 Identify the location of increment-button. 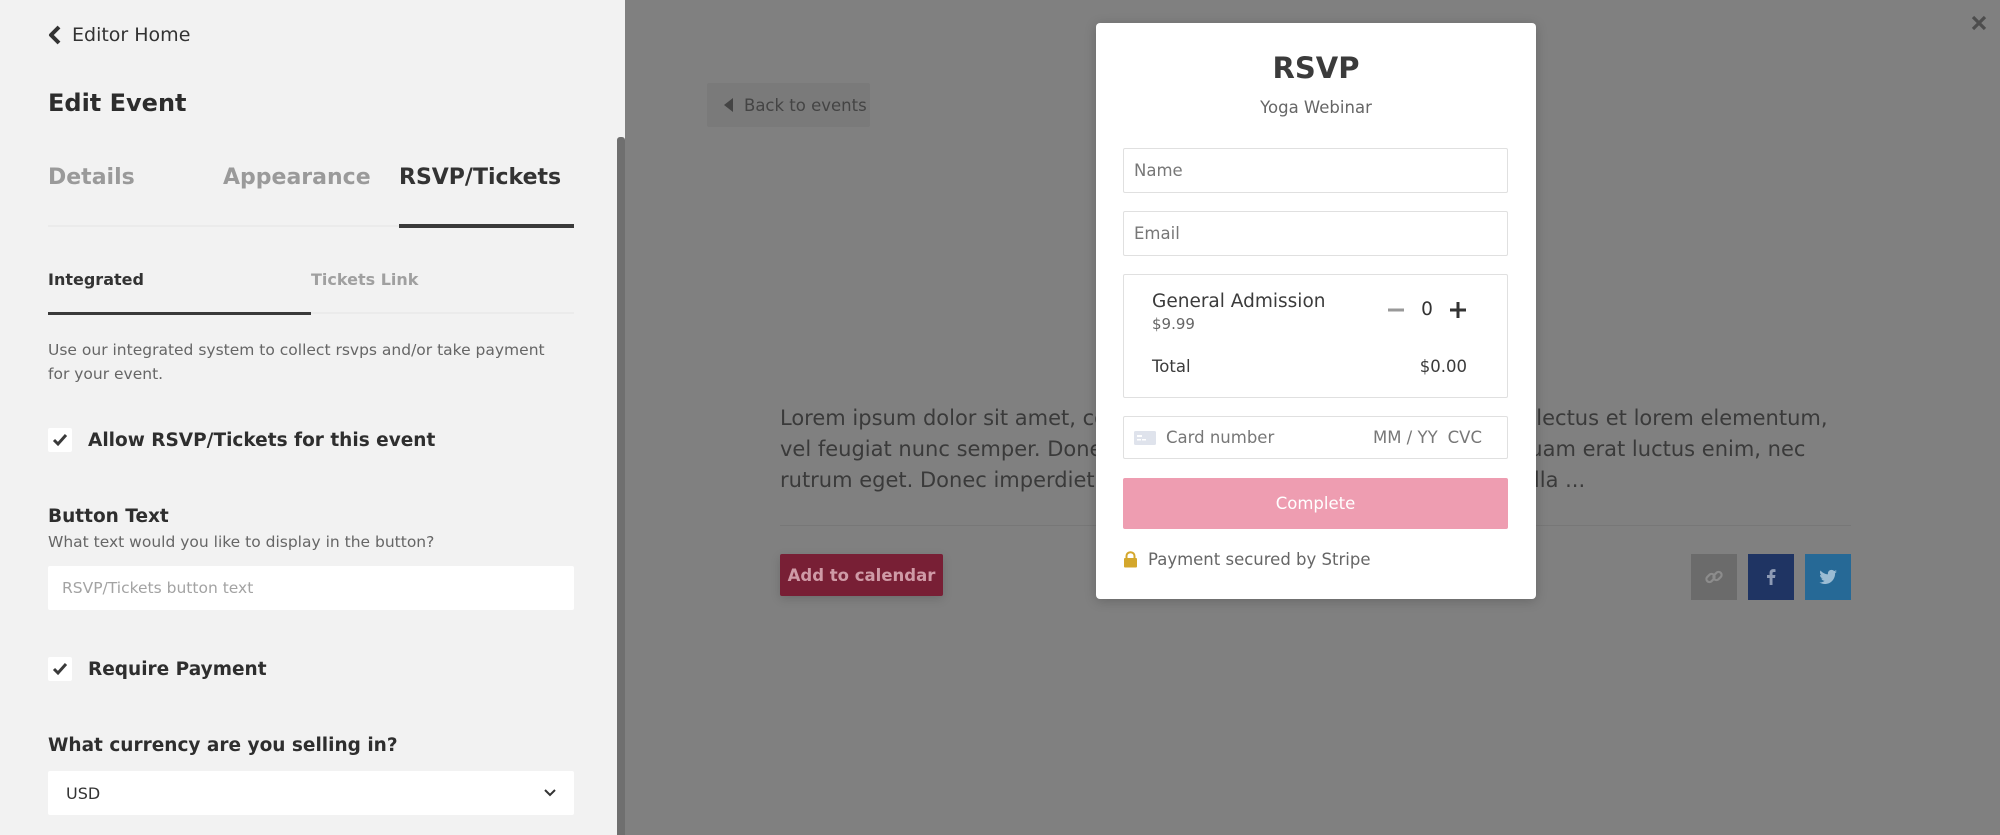
(1458, 310).